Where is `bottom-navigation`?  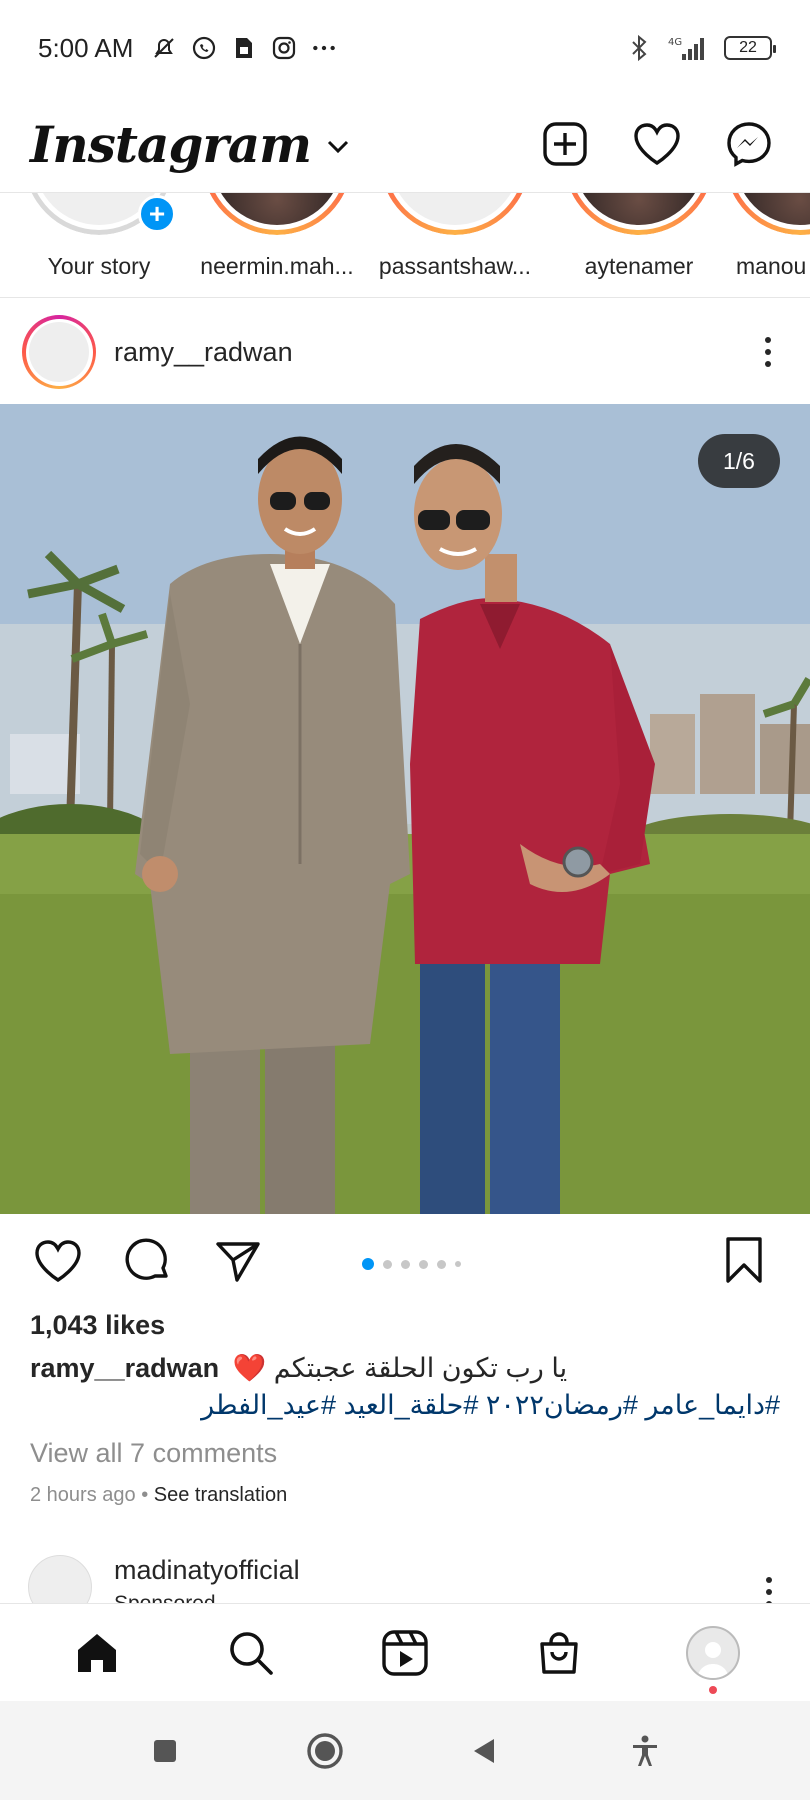 bottom-navigation is located at coordinates (405, 1652).